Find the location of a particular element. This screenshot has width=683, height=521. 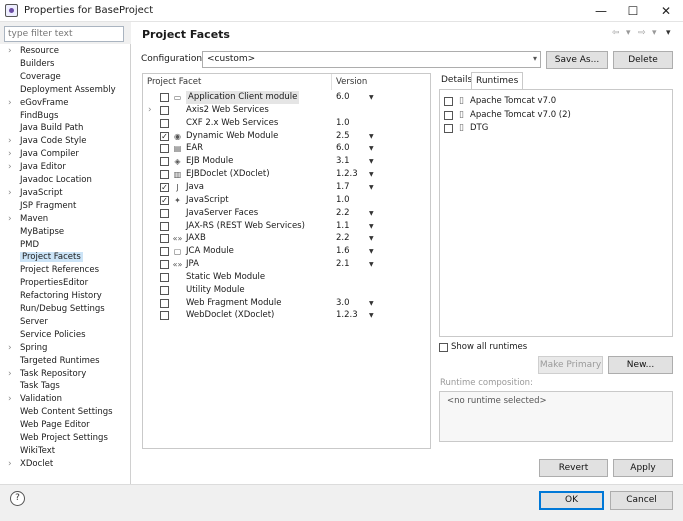

cancel-button: Cancel is located at coordinates (641, 500).